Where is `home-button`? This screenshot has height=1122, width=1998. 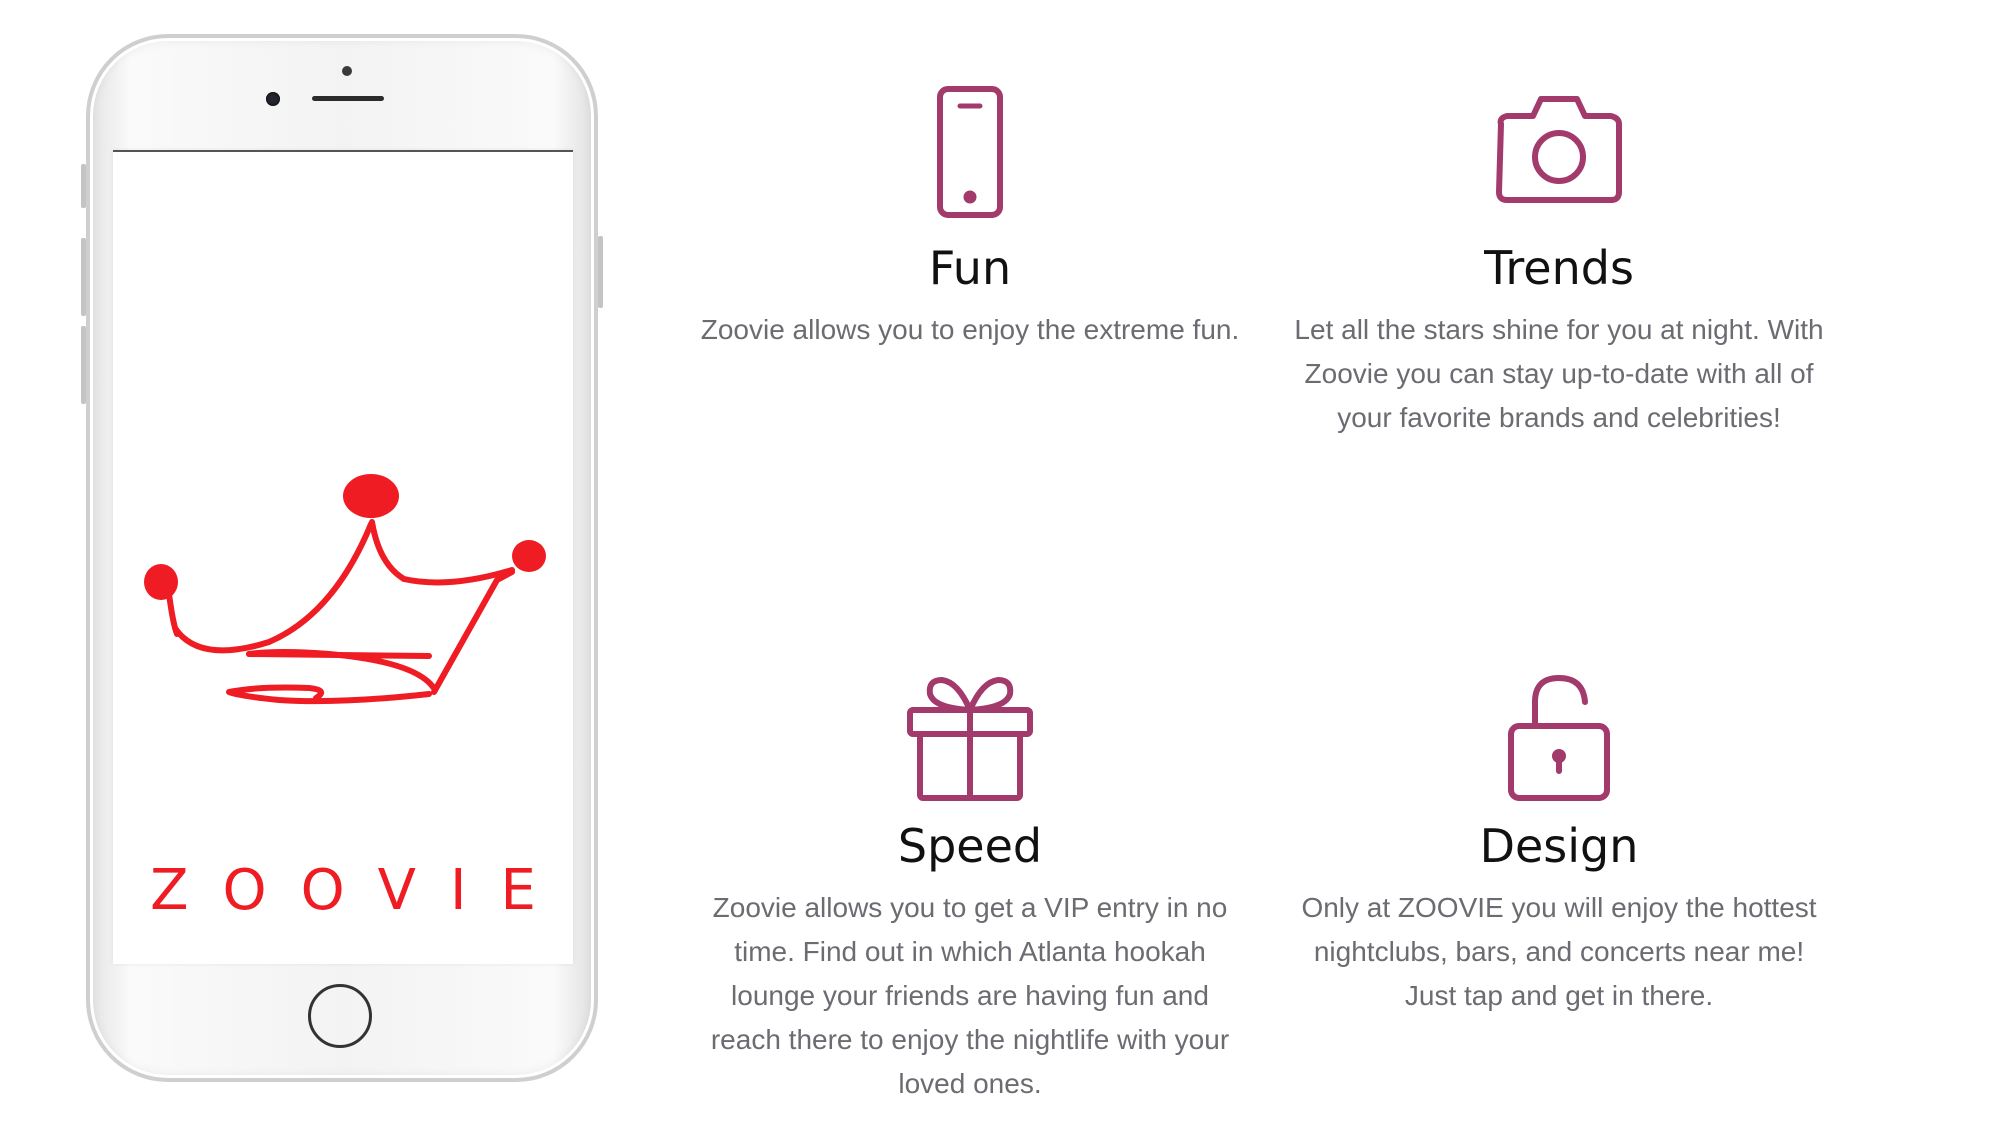 home-button is located at coordinates (340, 1016).